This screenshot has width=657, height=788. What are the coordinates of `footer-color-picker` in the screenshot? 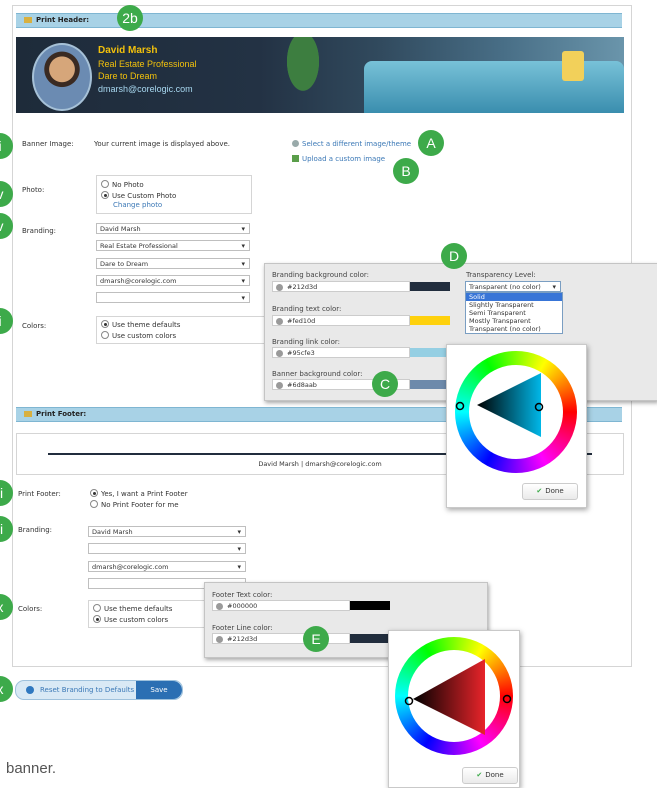 It's located at (454, 709).